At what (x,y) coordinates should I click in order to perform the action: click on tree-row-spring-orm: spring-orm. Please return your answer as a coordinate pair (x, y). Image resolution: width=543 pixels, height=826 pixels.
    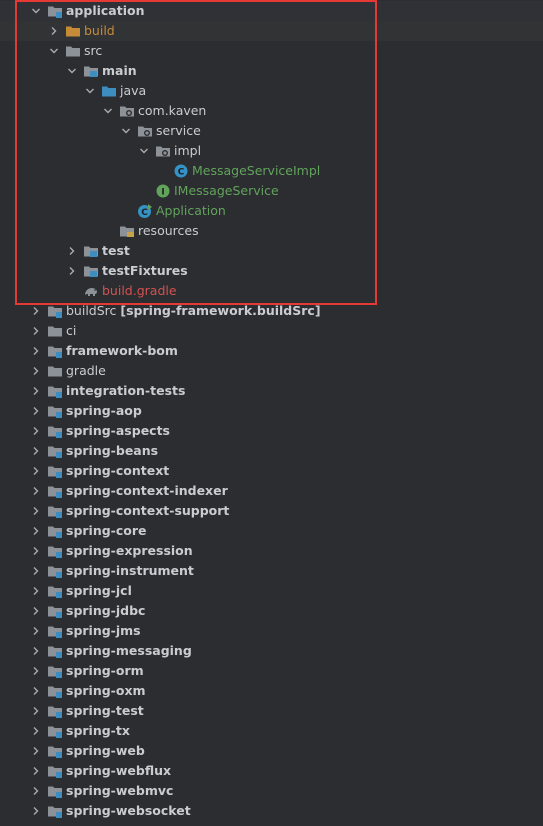
    Looking at the image, I should click on (271, 671).